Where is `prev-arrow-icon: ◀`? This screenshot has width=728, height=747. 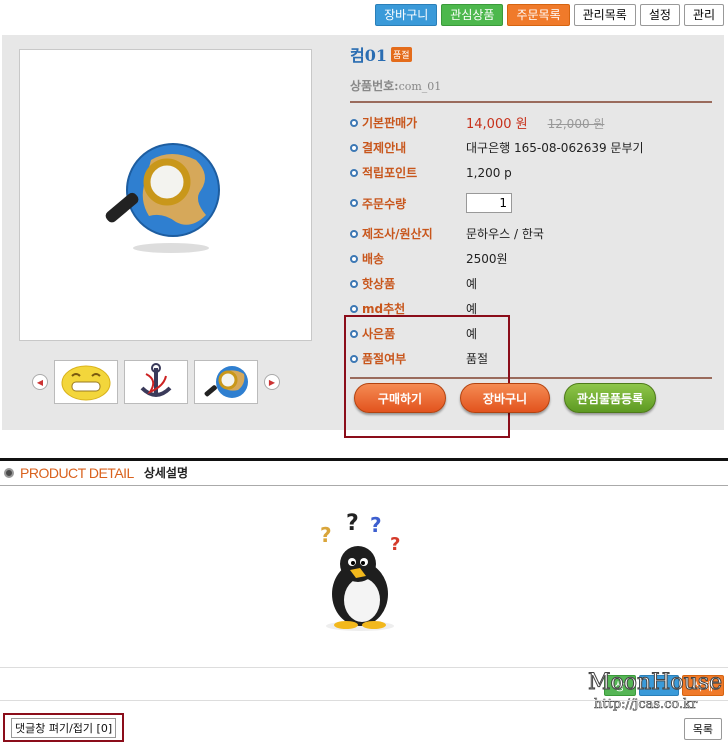
prev-arrow-icon: ◀ is located at coordinates (40, 382).